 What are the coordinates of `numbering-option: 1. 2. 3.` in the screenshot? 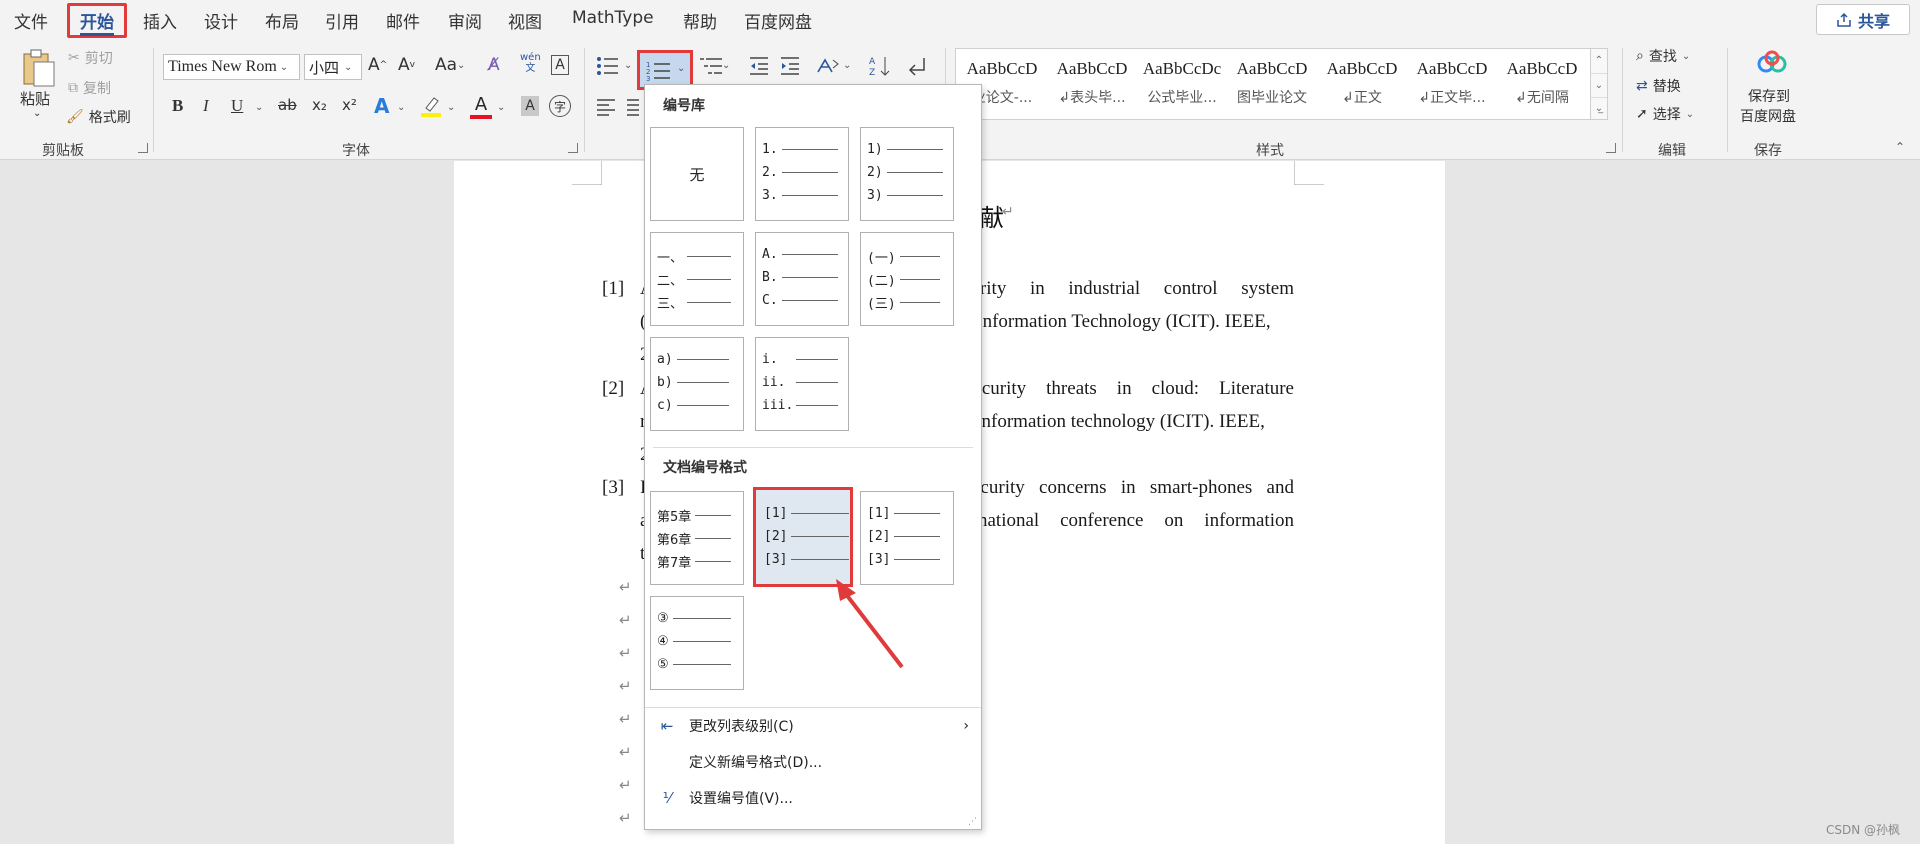 It's located at (802, 174).